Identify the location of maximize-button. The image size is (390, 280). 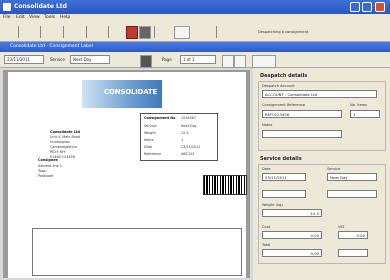
(367, 7).